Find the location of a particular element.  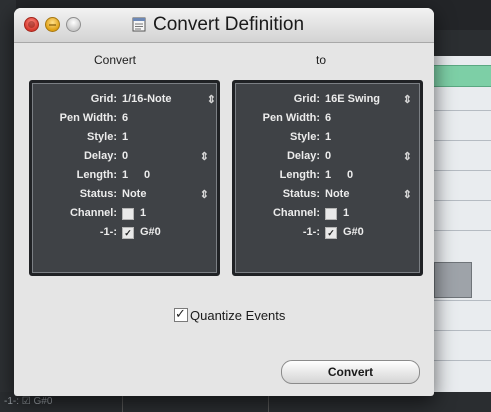

grid-row: Grid: 16E Swing ⇕ is located at coordinates (327, 102).